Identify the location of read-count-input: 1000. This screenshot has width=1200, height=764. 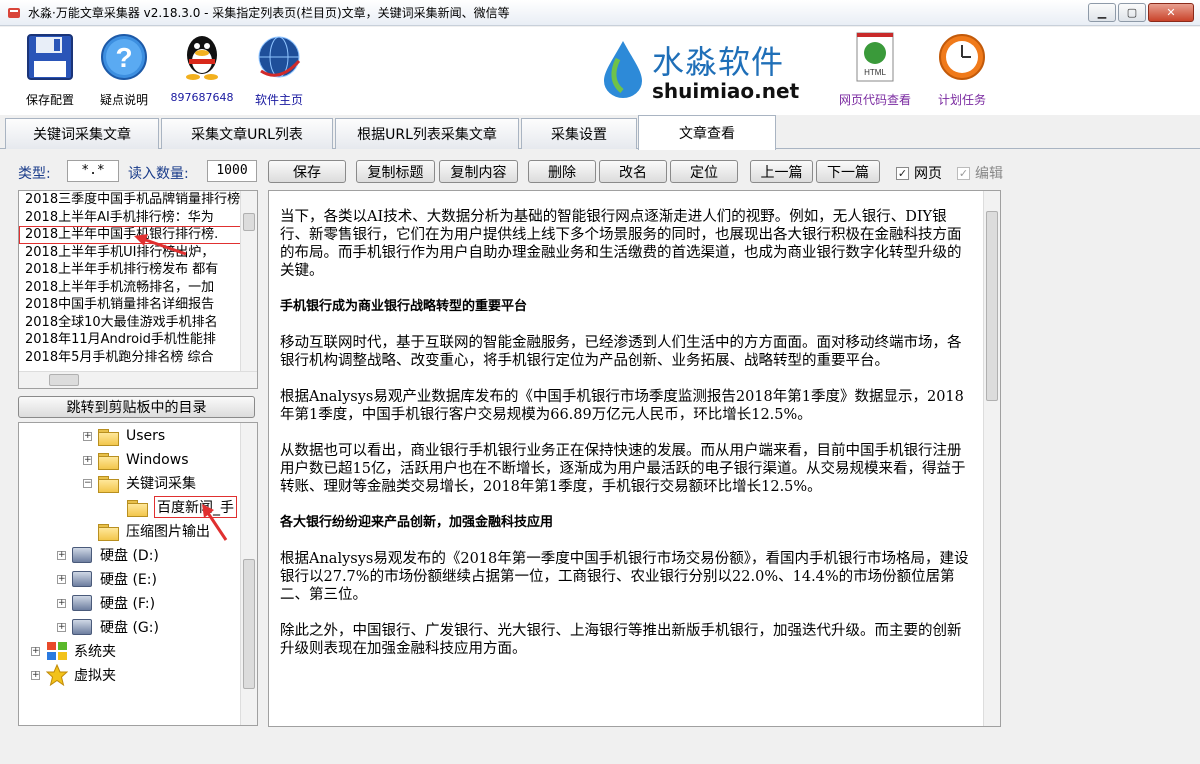
(232, 171).